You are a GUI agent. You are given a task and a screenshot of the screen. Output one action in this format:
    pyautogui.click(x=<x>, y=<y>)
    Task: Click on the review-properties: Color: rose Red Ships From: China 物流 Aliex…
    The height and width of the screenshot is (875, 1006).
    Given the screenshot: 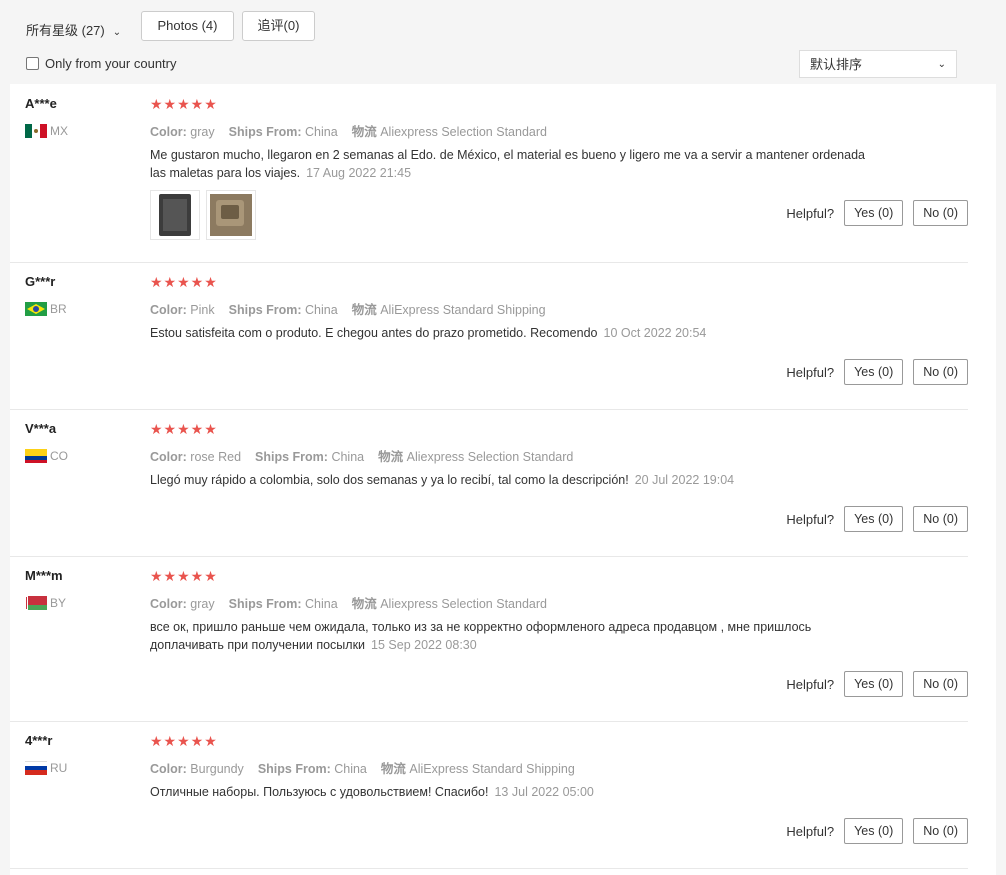 What is the action you would take?
    pyautogui.click(x=361, y=455)
    